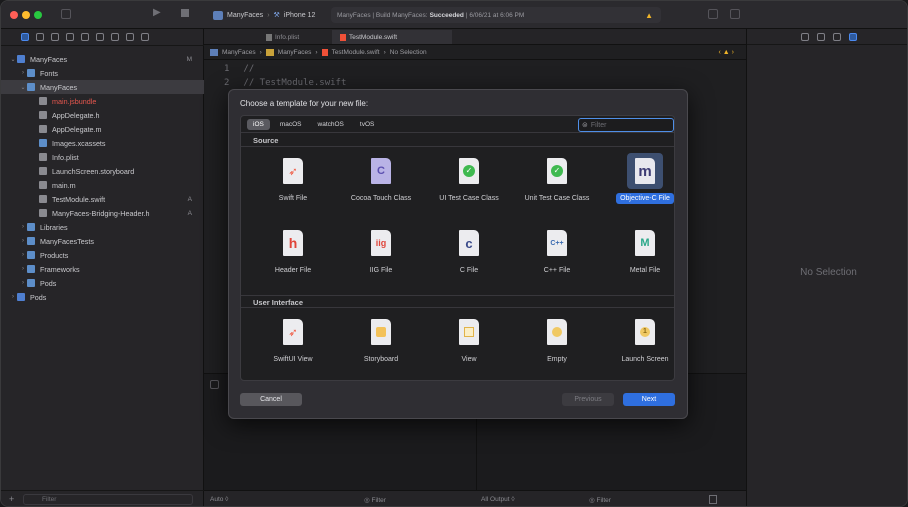  What do you see at coordinates (70, 37) in the screenshot?
I see `find-tab-icon` at bounding box center [70, 37].